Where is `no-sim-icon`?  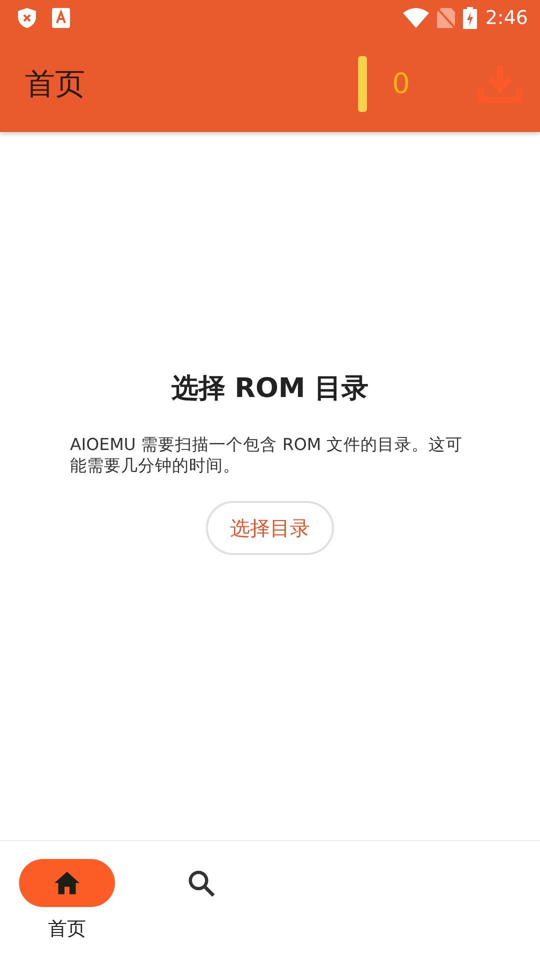 no-sim-icon is located at coordinates (446, 18).